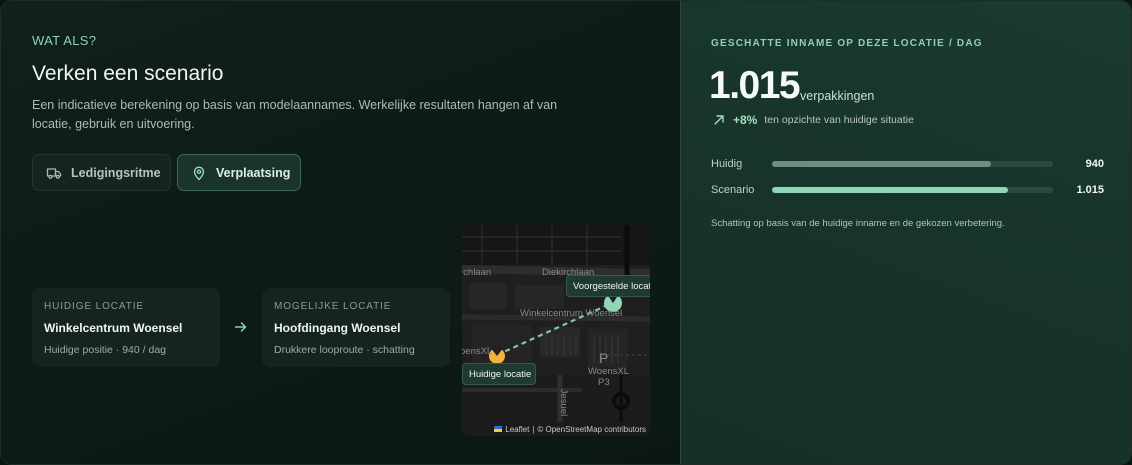 Image resolution: width=1132 pixels, height=465 pixels. Describe the element at coordinates (571, 313) in the screenshot. I see `street-label: Winkelcentrum Woensel` at that location.